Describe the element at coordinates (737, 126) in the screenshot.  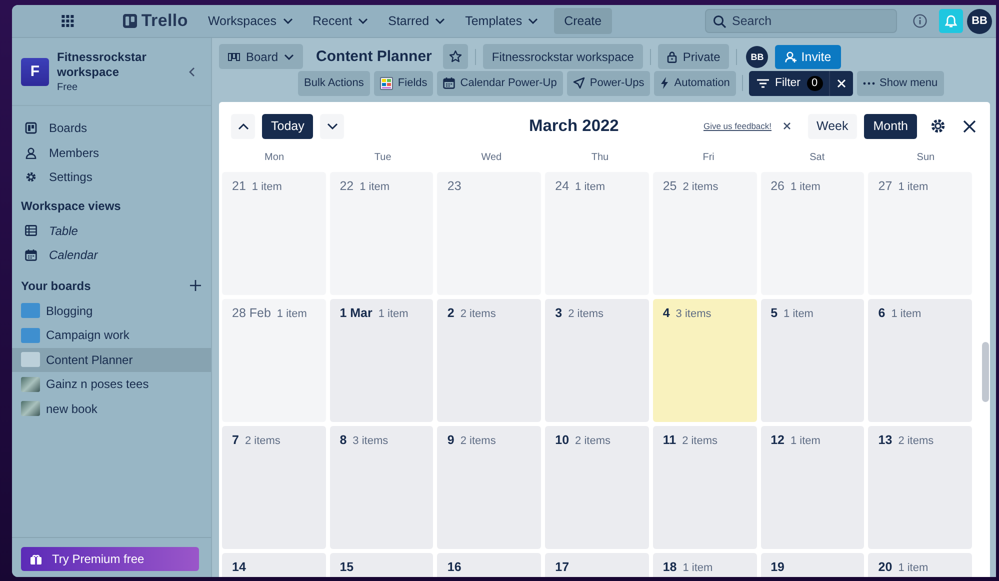
I see `feedback-link: Give us feedback!` at that location.